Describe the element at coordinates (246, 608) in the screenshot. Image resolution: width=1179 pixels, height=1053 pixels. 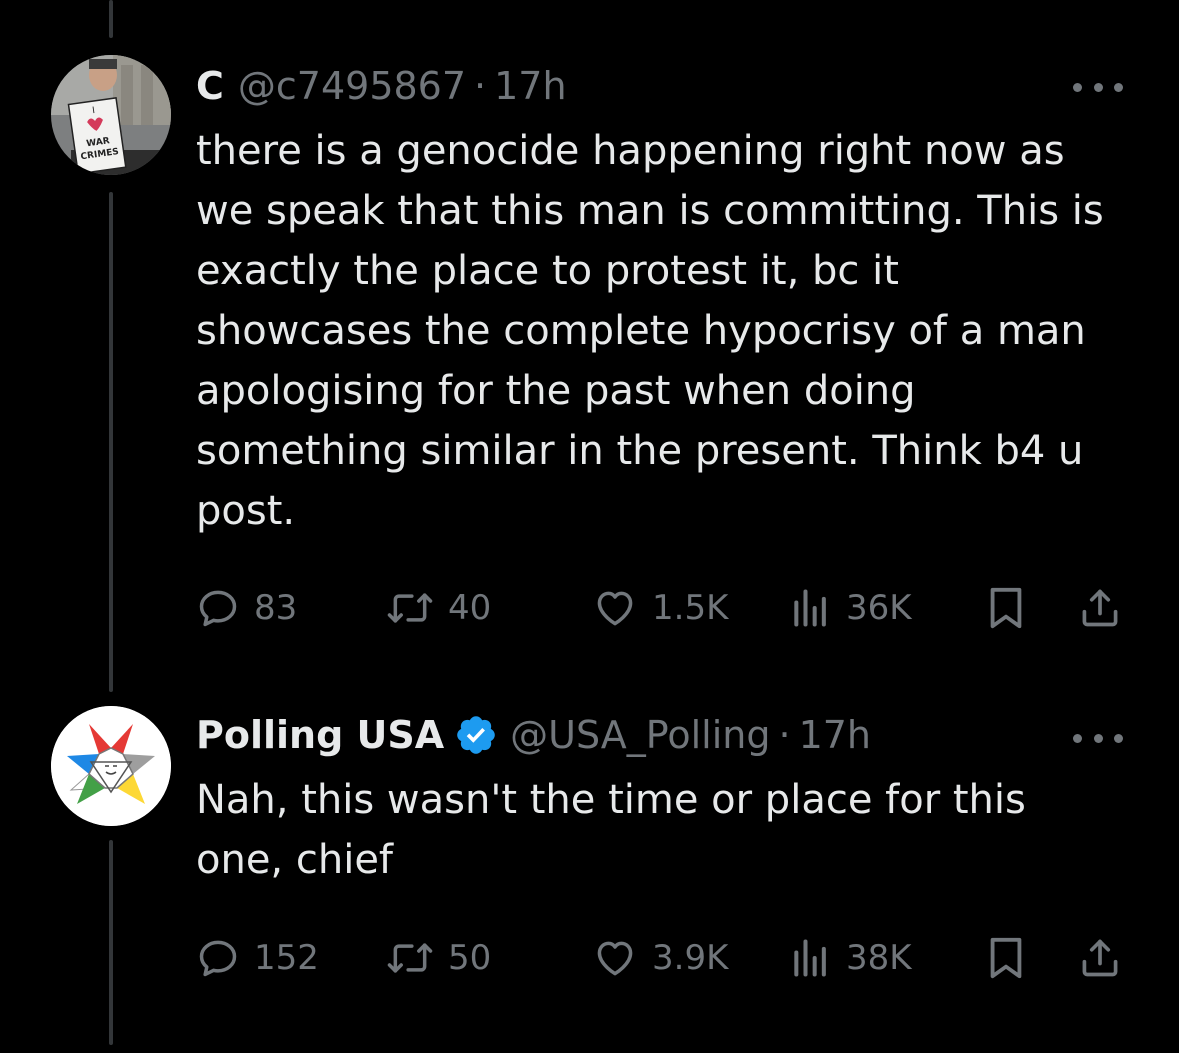
I see `reply-button: 83` at that location.